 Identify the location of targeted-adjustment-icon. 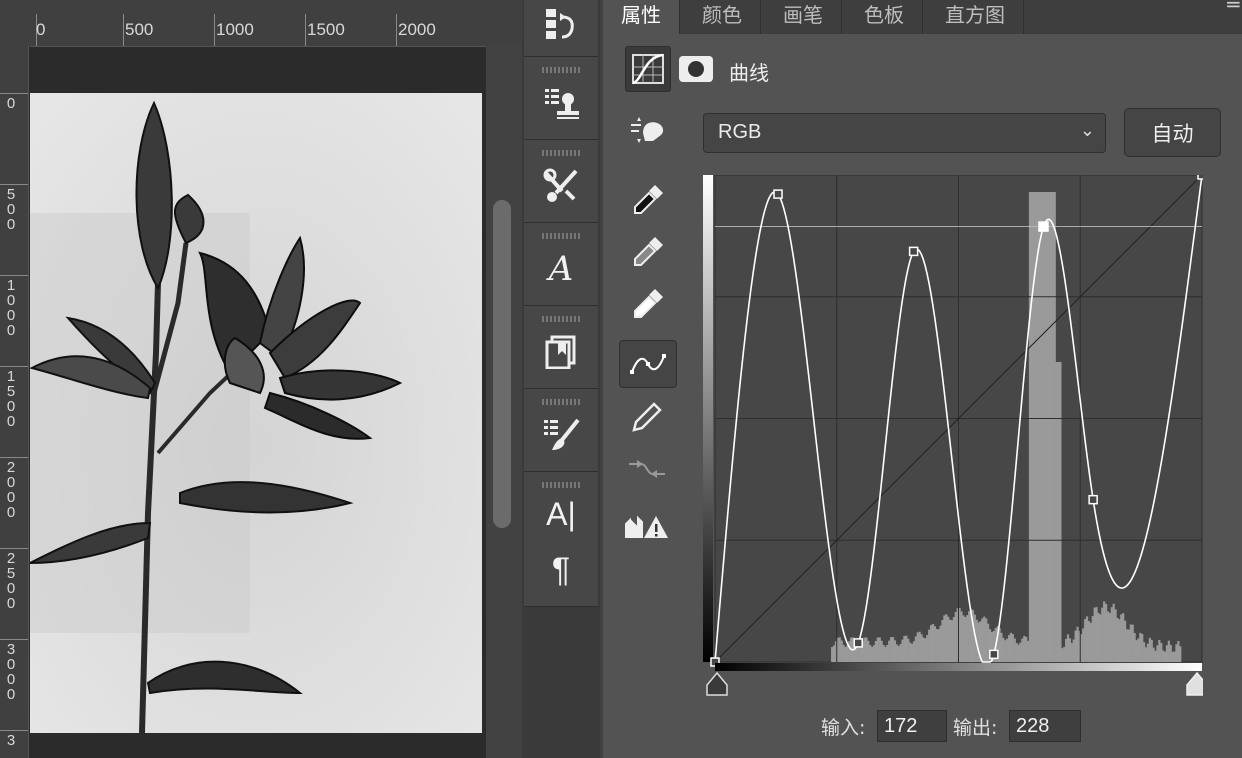
(647, 133).